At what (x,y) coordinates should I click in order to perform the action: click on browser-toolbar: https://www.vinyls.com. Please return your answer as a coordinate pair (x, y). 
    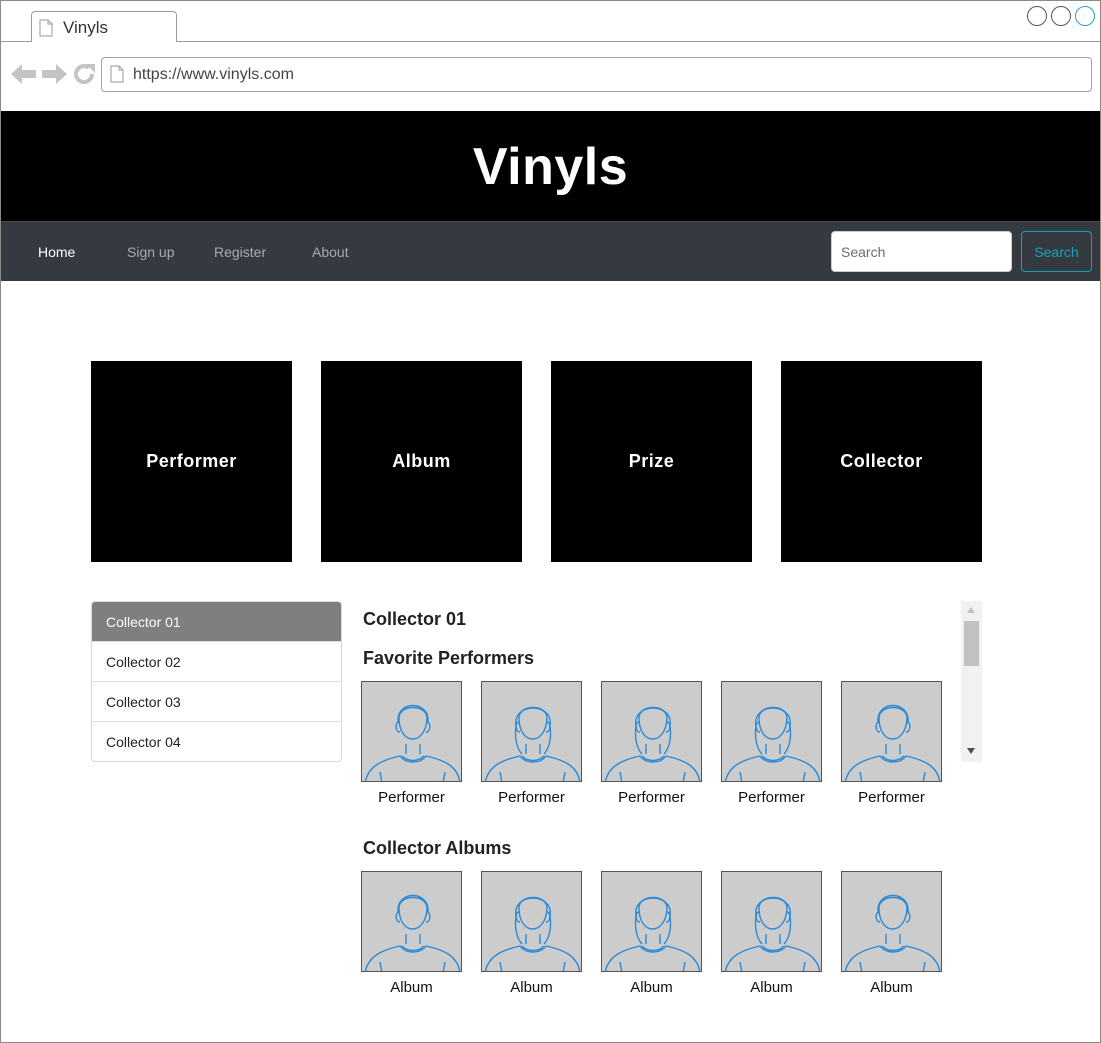
    Looking at the image, I should click on (550, 76).